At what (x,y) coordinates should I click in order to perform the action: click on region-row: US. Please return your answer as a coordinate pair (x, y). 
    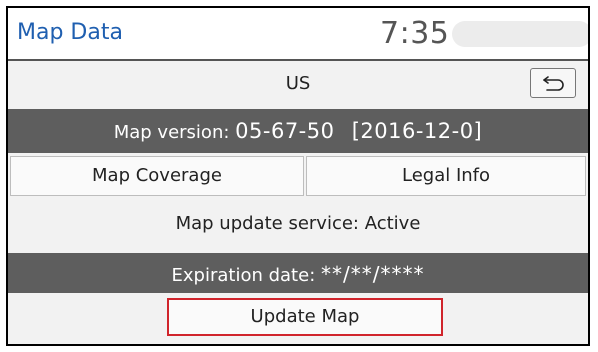
    Looking at the image, I should click on (298, 83).